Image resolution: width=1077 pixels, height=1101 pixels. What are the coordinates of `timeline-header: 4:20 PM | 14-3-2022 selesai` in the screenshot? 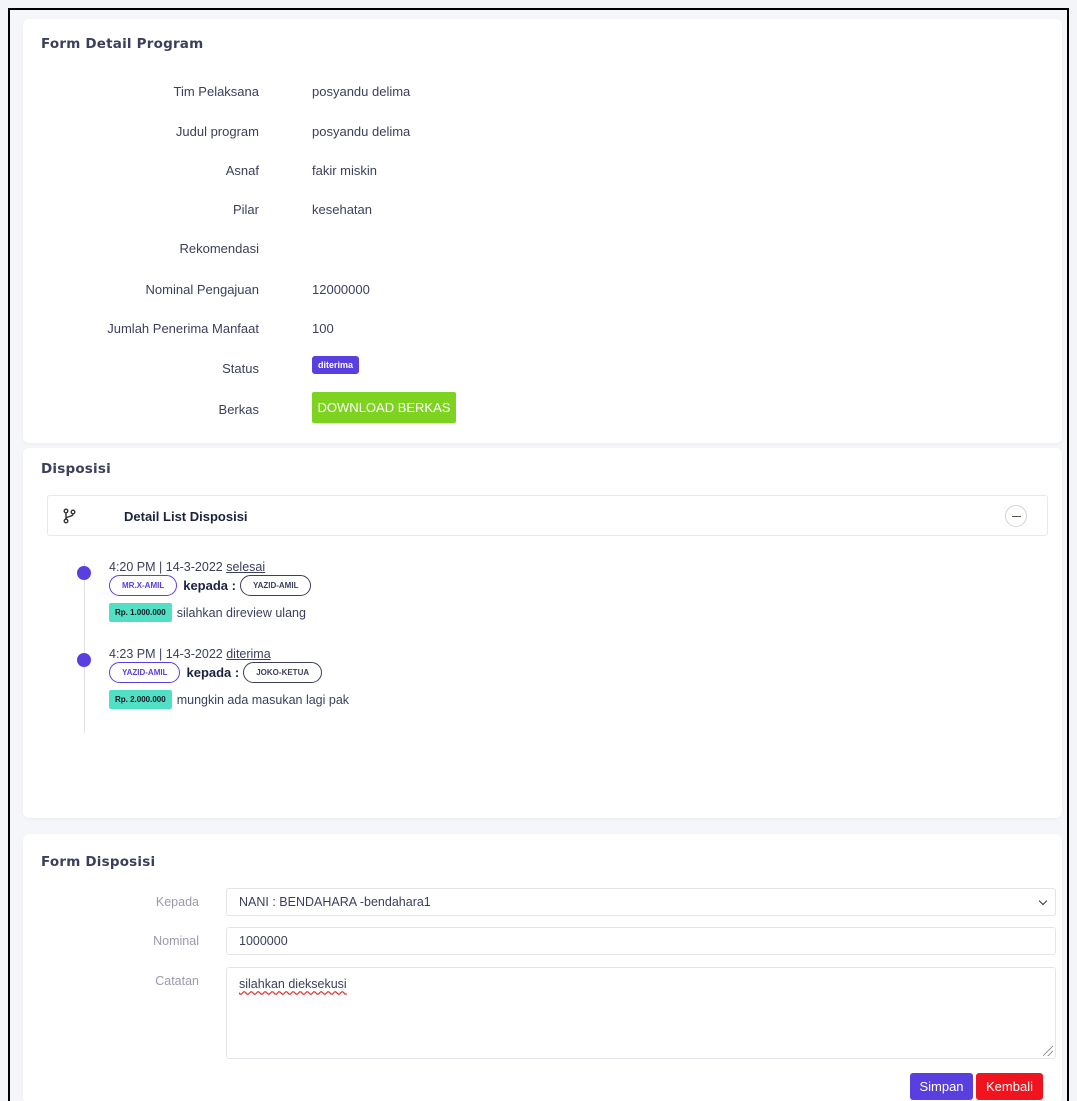 It's located at (187, 567).